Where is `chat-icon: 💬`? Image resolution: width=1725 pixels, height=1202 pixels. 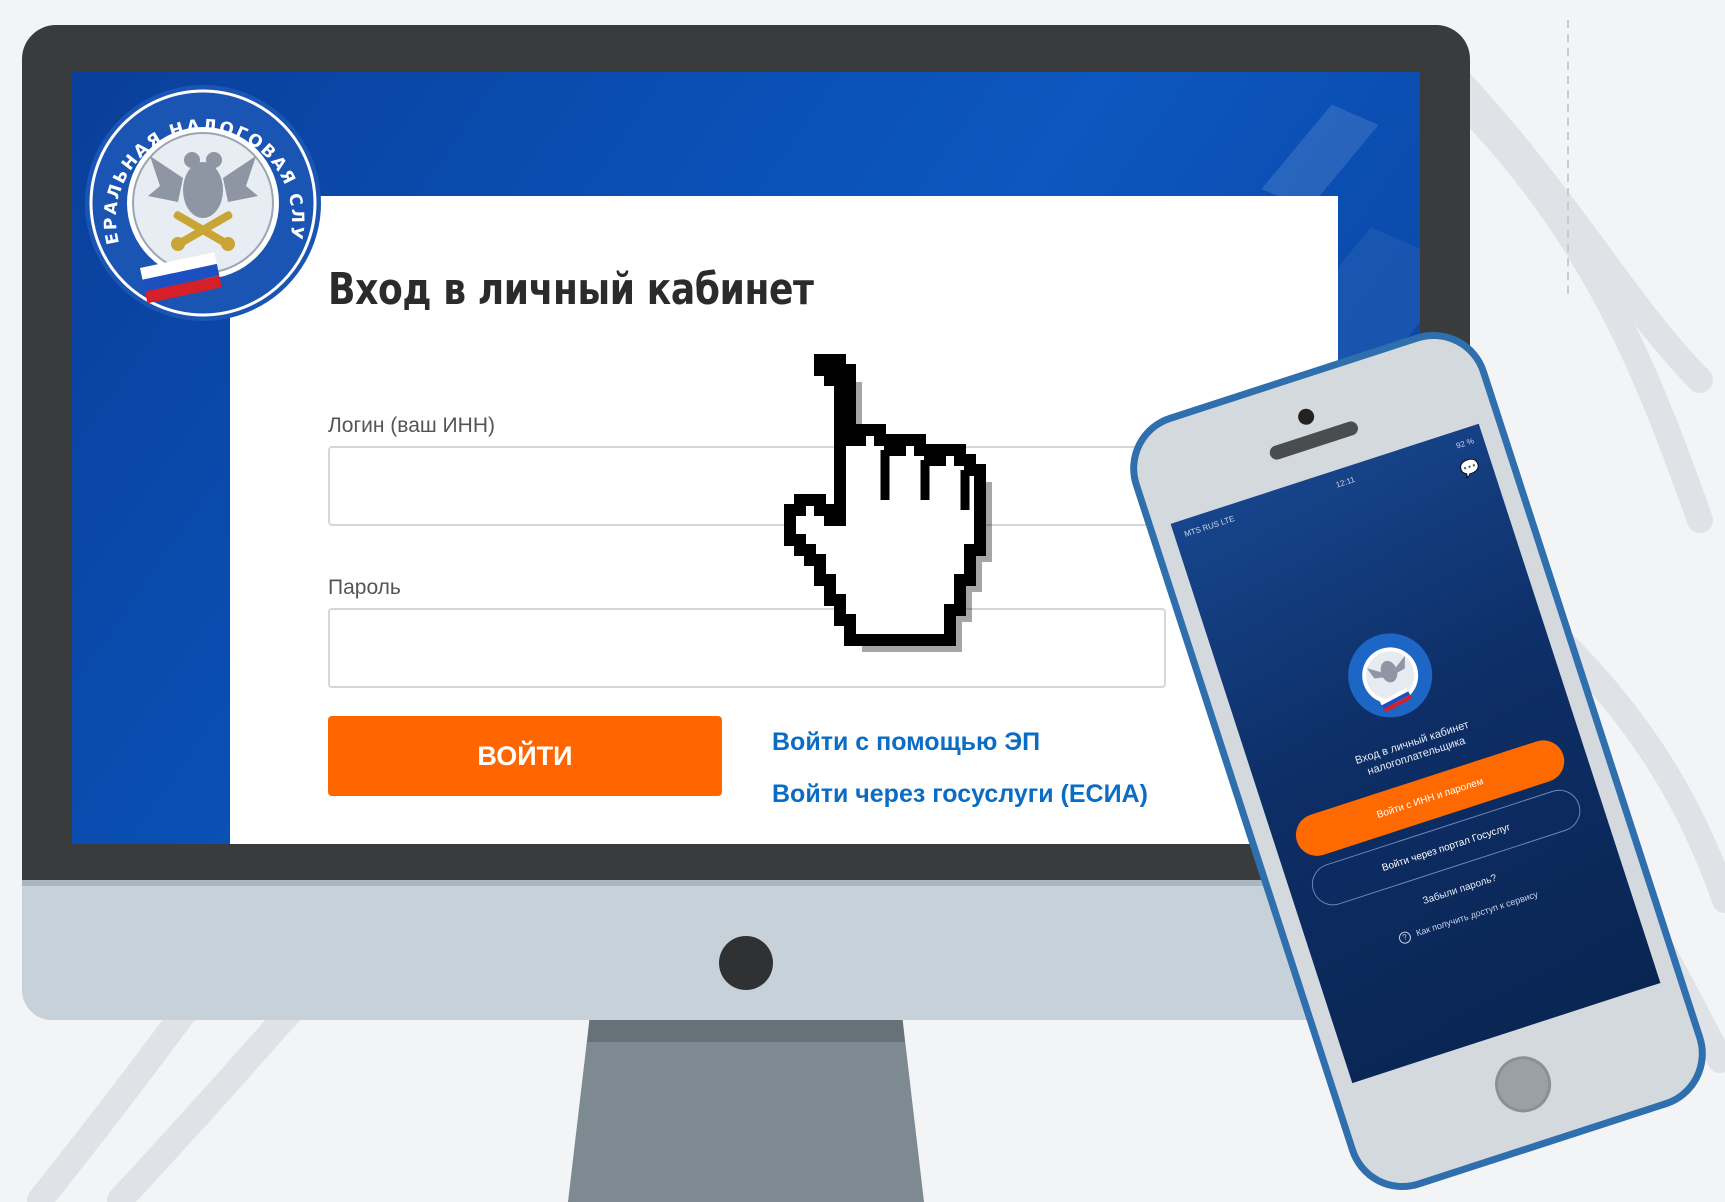
chat-icon: 💬 is located at coordinates (1470, 468).